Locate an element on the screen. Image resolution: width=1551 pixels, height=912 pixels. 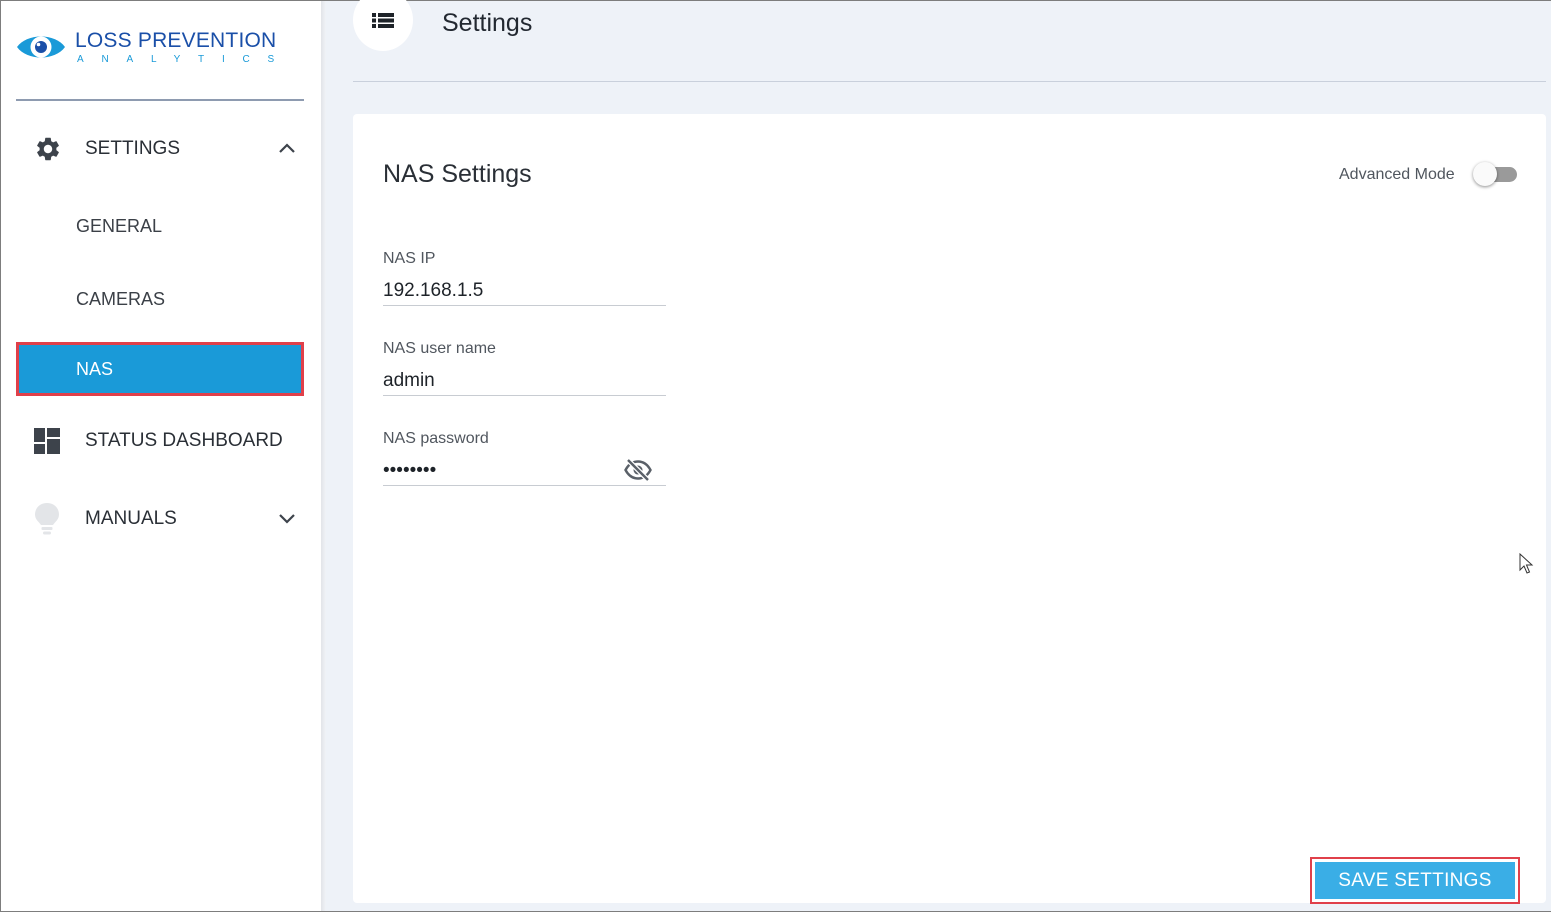
sidebar-item-status-dashboard: STATUS DASHBOARD is located at coordinates (160, 441).